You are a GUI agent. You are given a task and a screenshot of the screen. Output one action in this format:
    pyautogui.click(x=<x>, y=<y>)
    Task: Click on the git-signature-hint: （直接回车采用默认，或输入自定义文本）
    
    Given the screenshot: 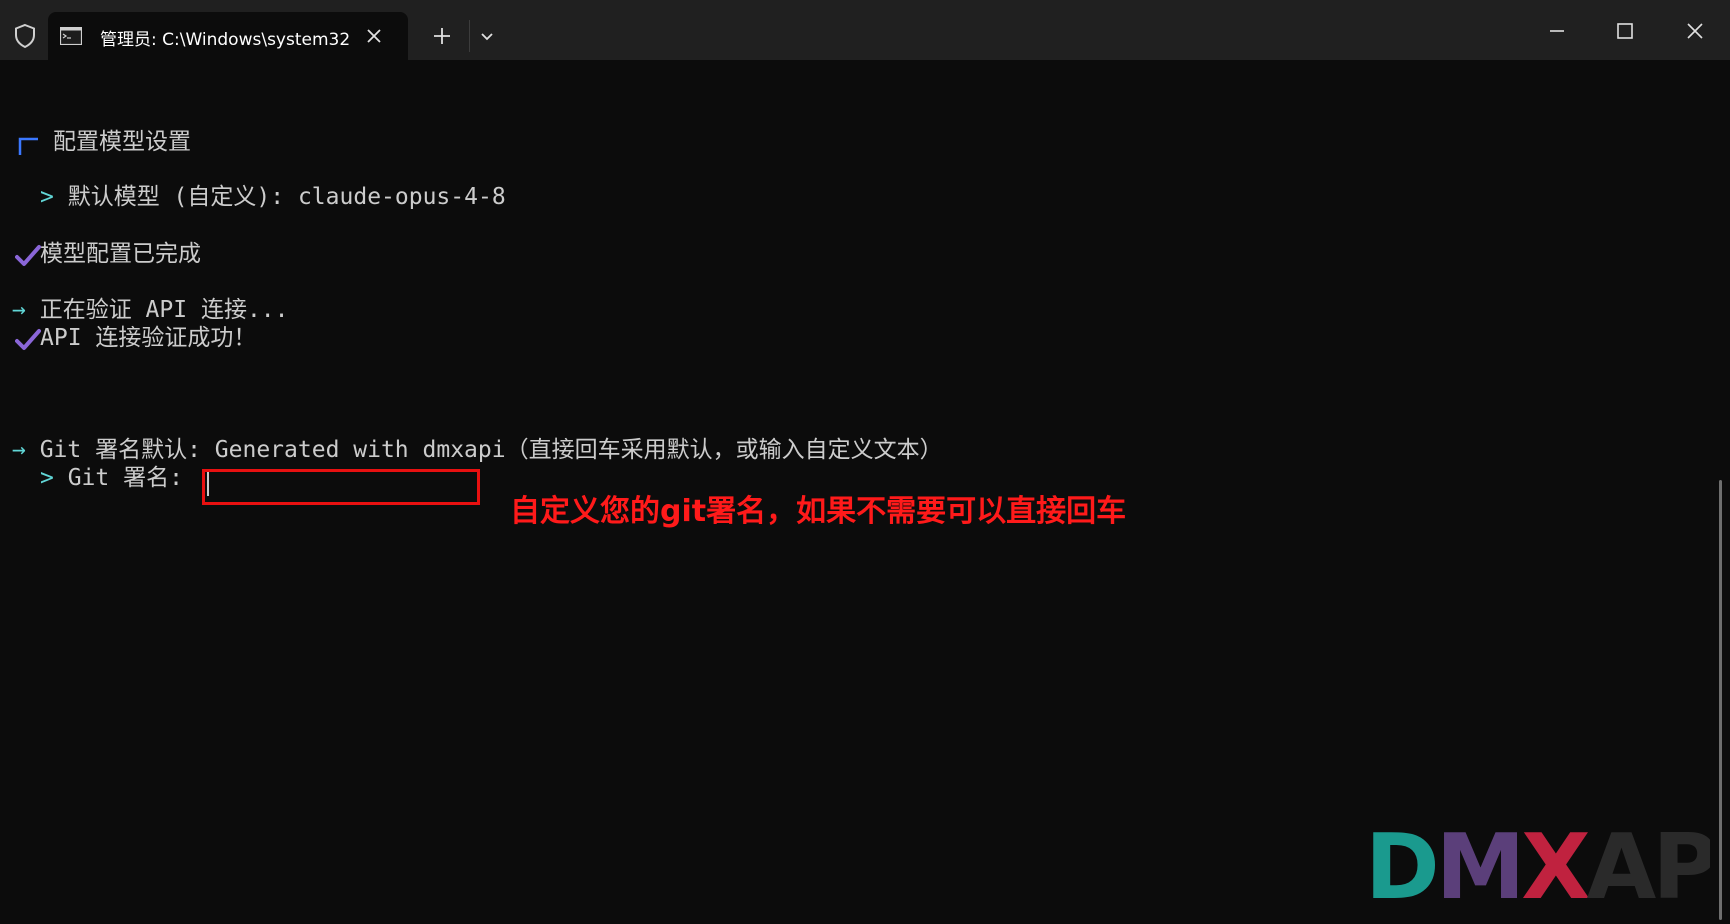 What is the action you would take?
    pyautogui.click(x=724, y=450)
    